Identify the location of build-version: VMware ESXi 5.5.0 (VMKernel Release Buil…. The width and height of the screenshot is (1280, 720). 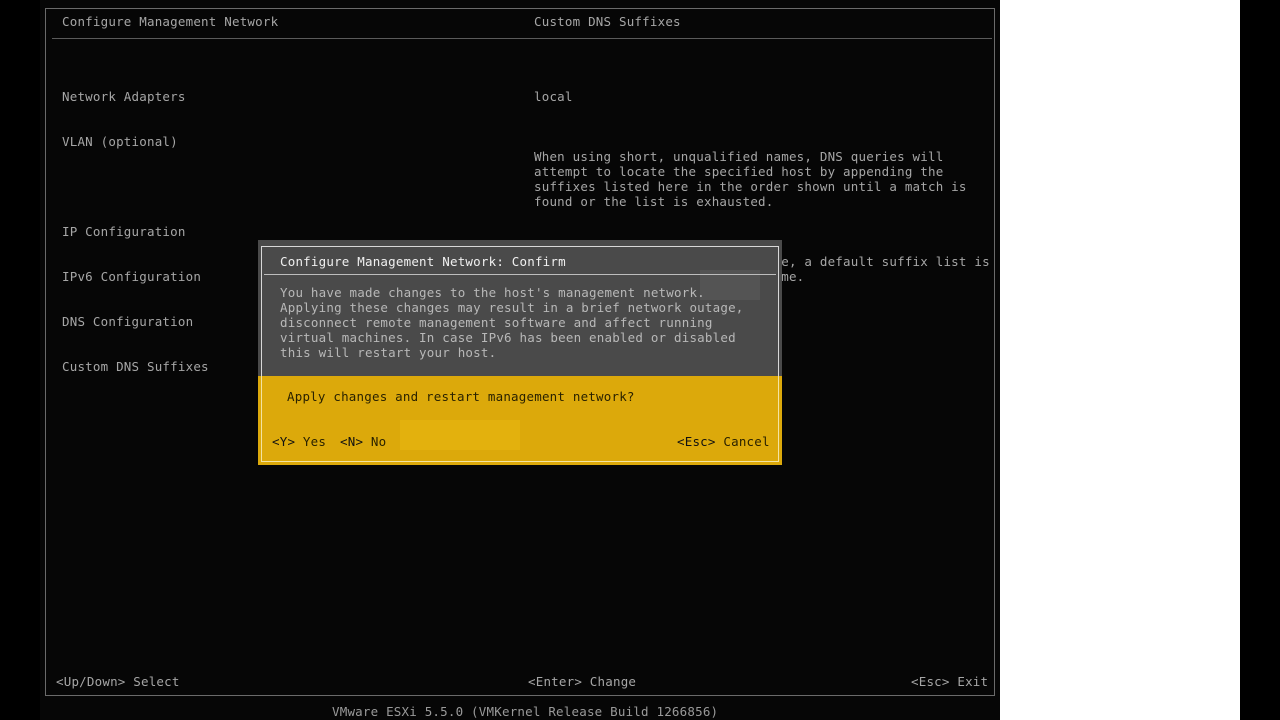
(525, 711).